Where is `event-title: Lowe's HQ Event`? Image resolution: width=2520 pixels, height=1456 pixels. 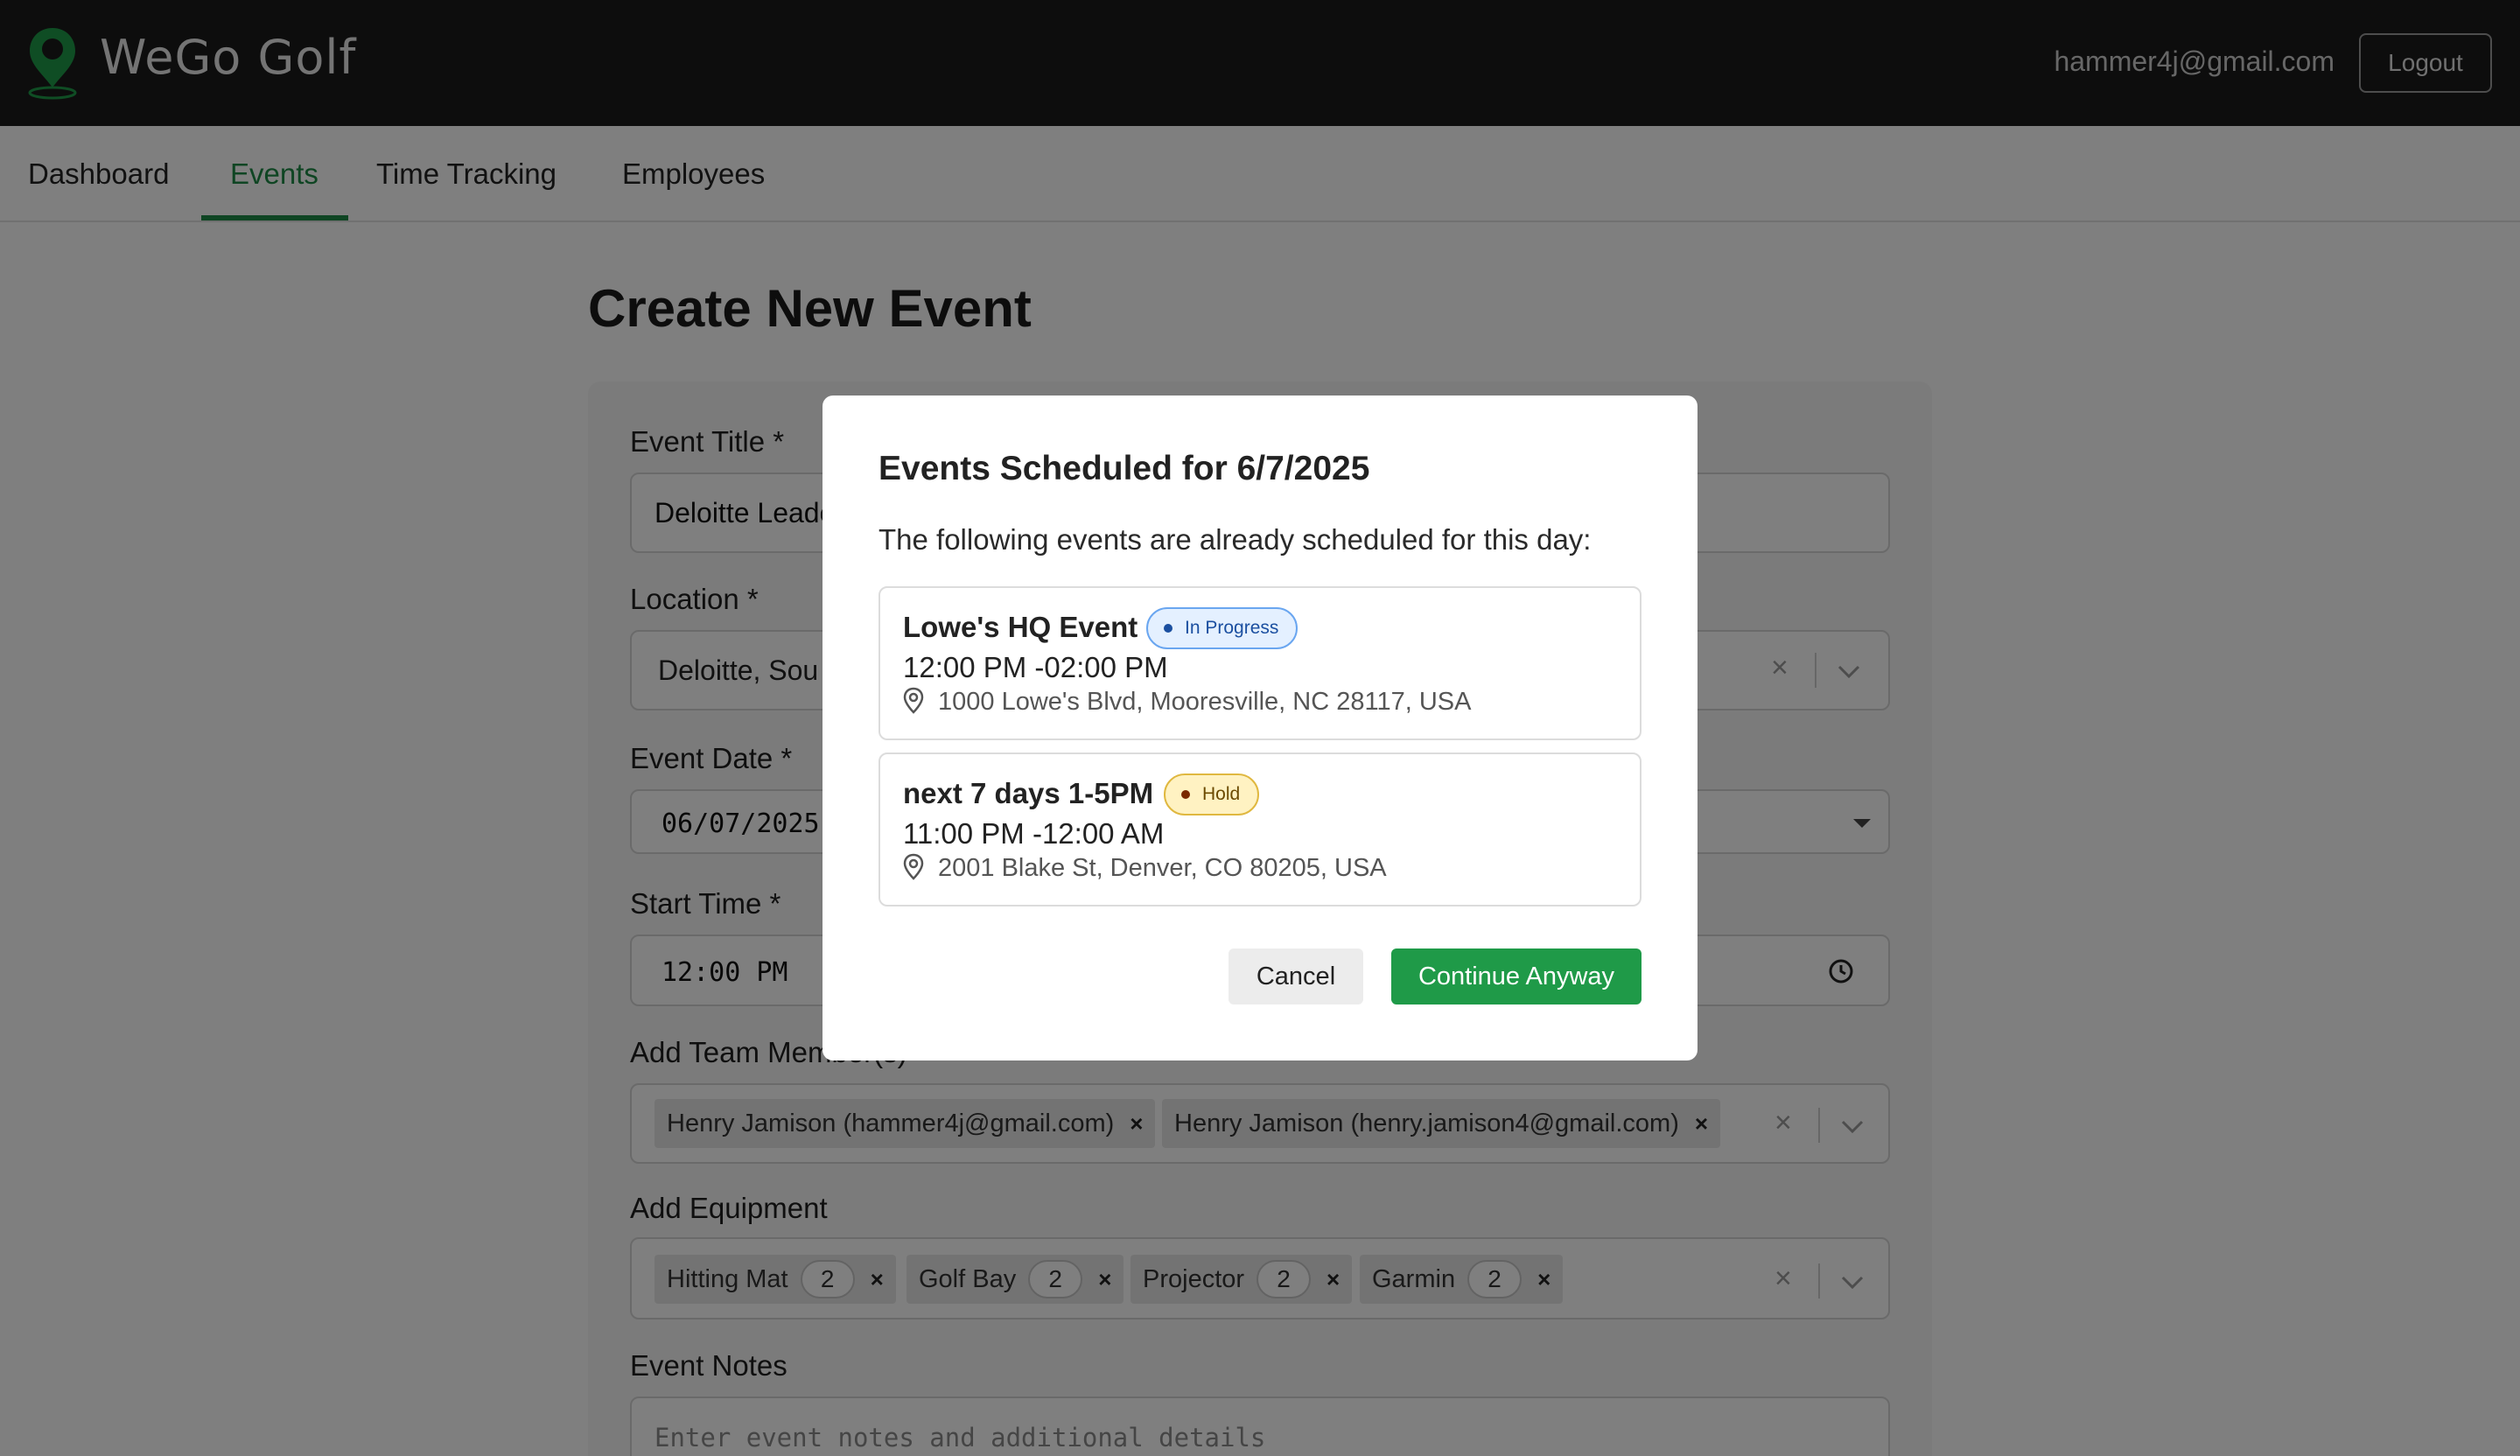
event-title: Lowe's HQ Event is located at coordinates (1020, 627).